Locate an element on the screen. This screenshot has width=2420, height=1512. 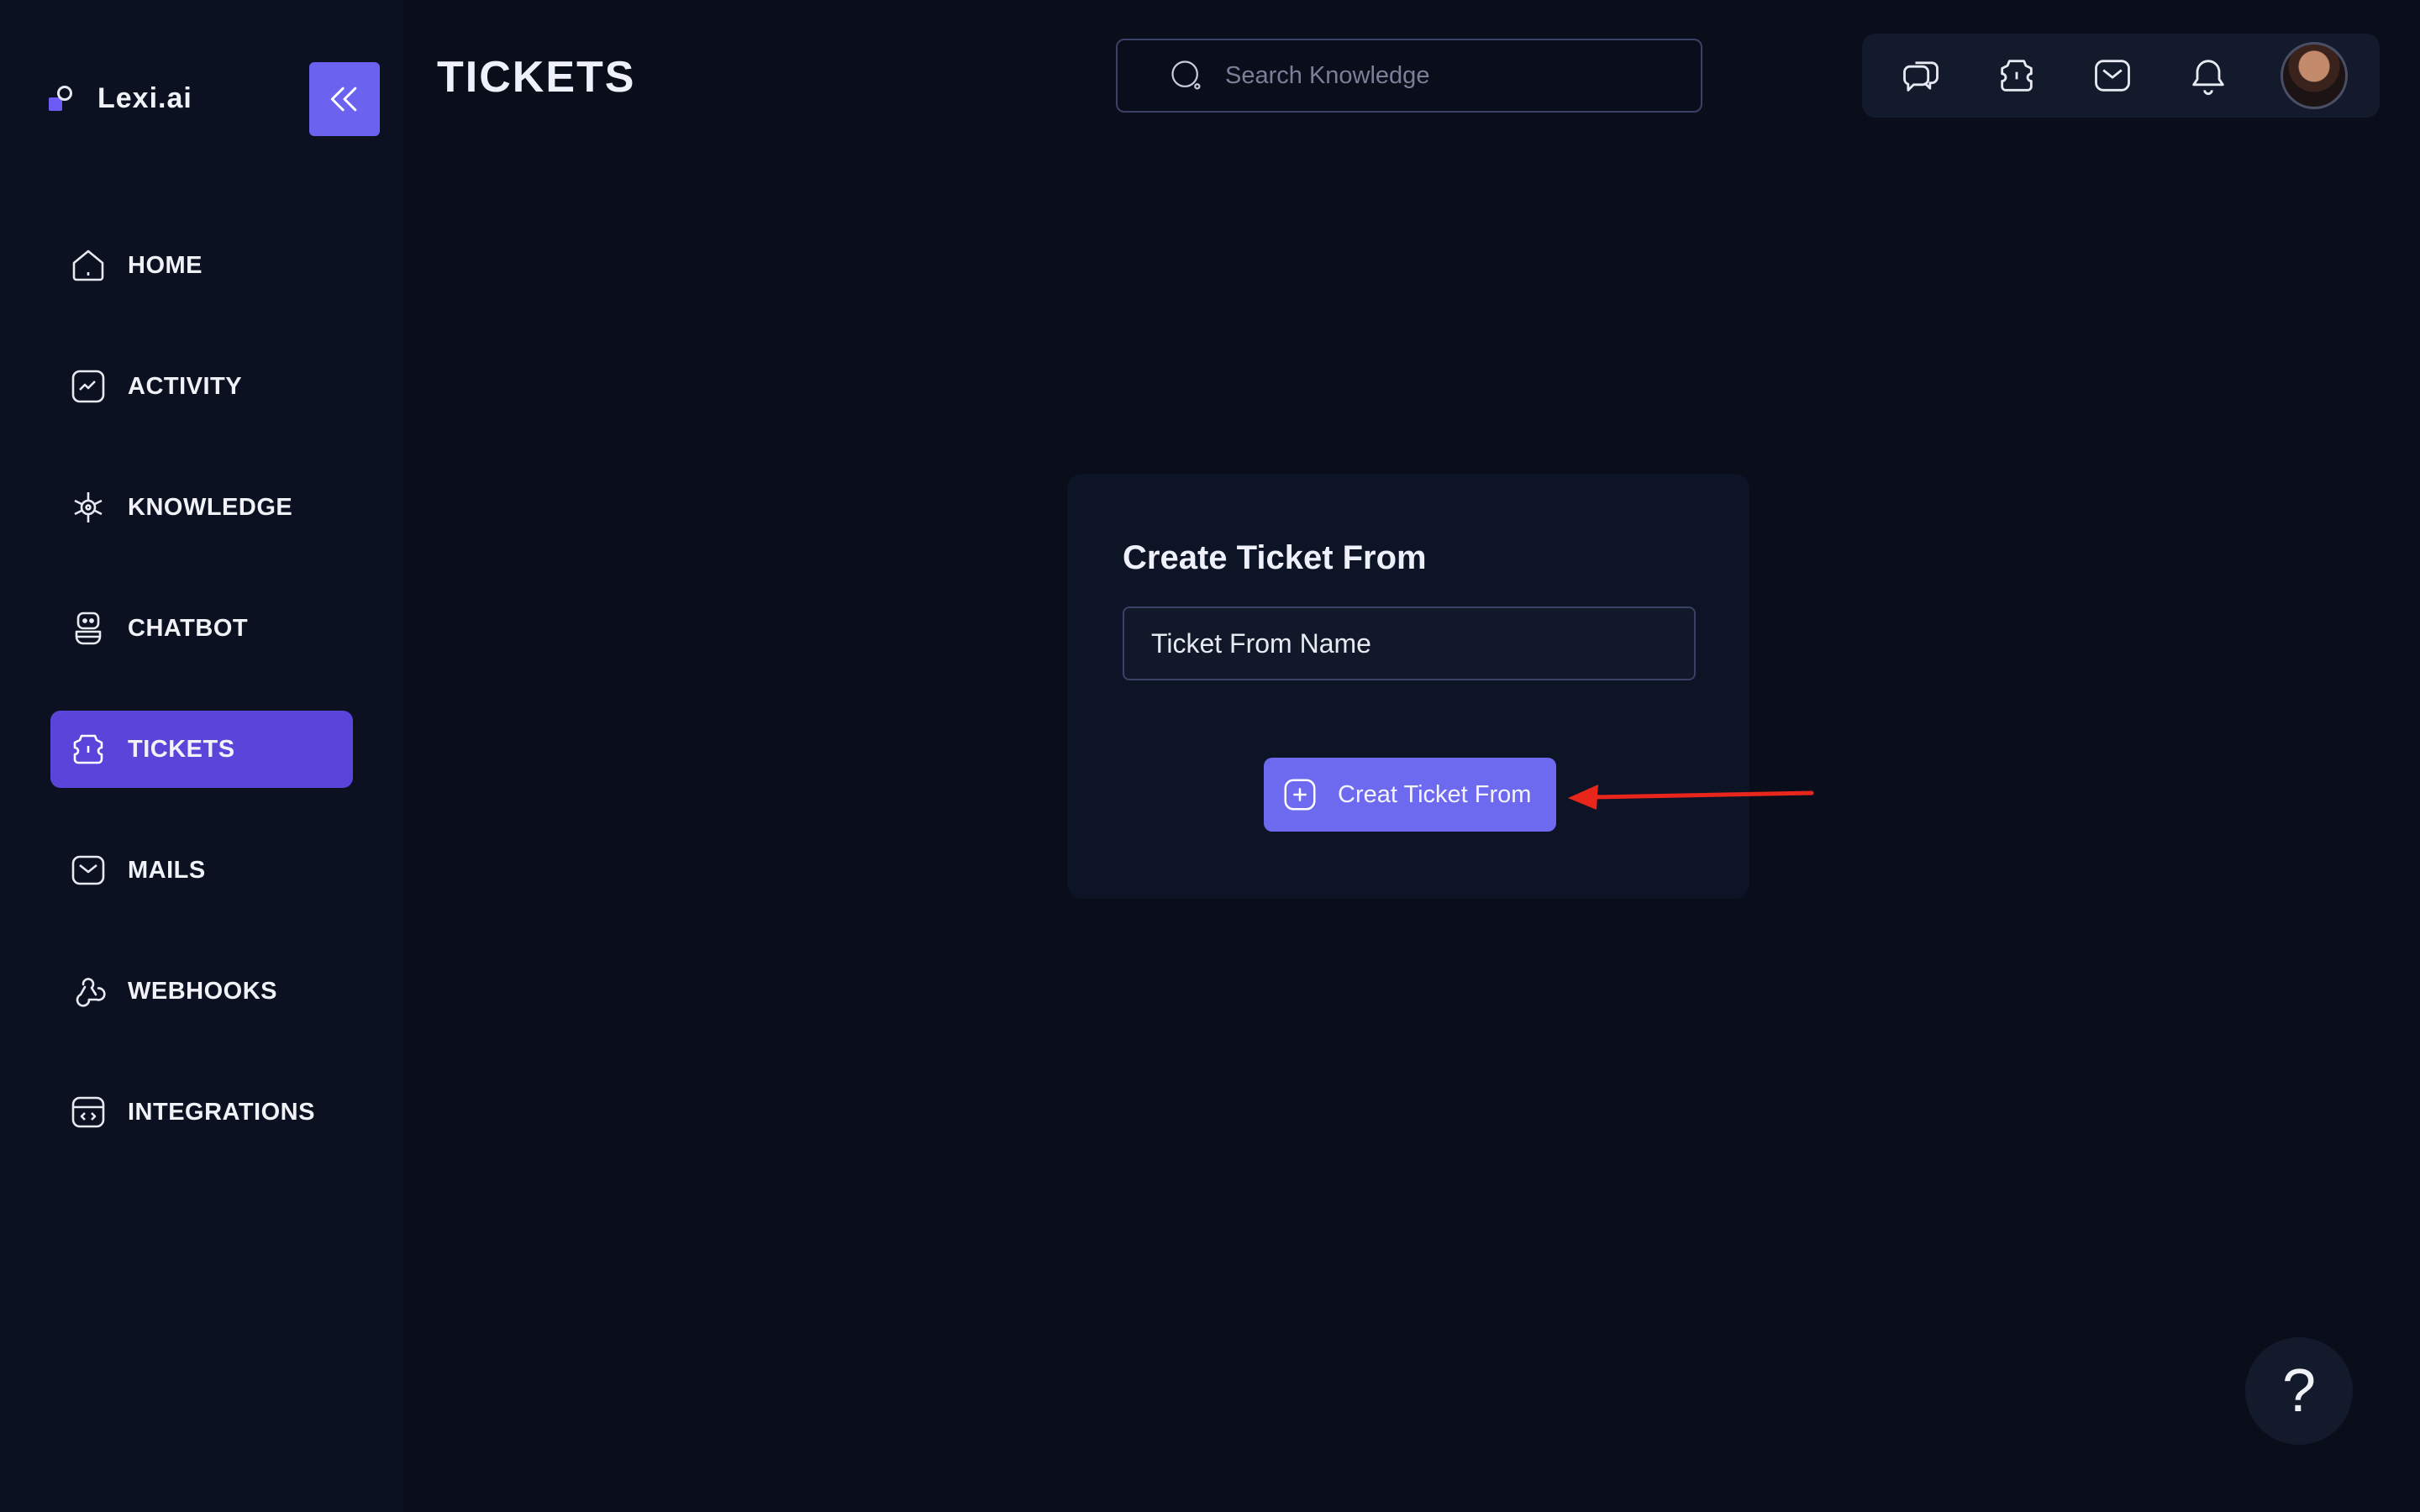
sidebar-item-home: HOME is located at coordinates (202, 265).